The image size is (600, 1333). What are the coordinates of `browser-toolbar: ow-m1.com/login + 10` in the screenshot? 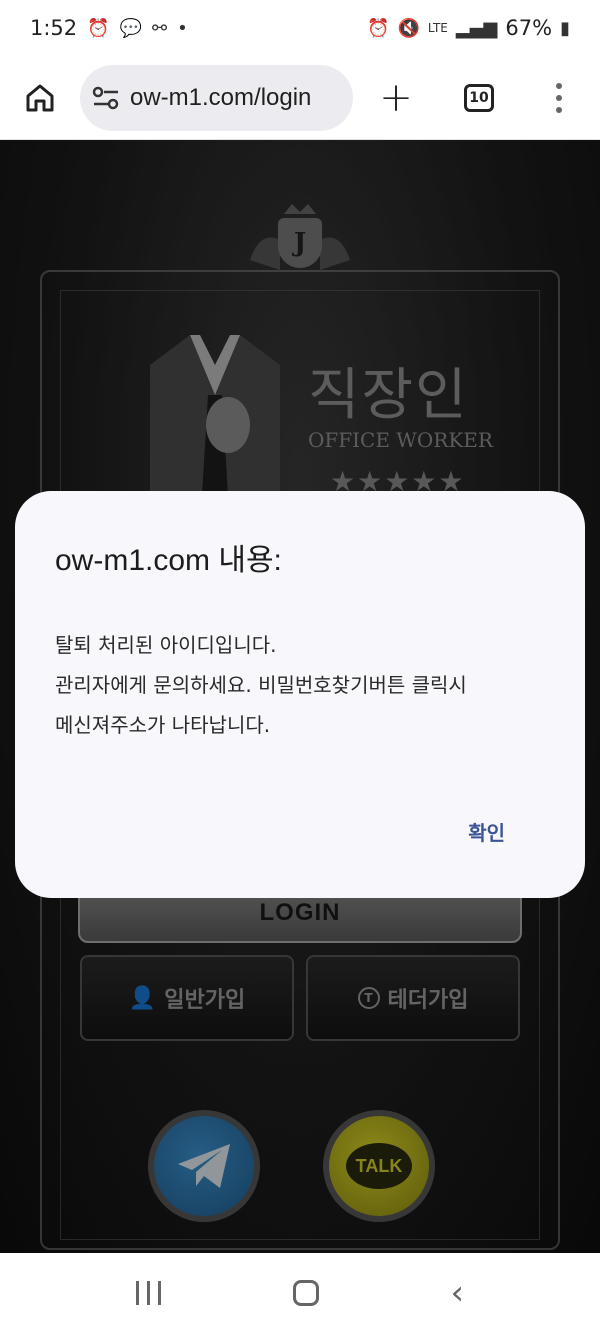 It's located at (300, 98).